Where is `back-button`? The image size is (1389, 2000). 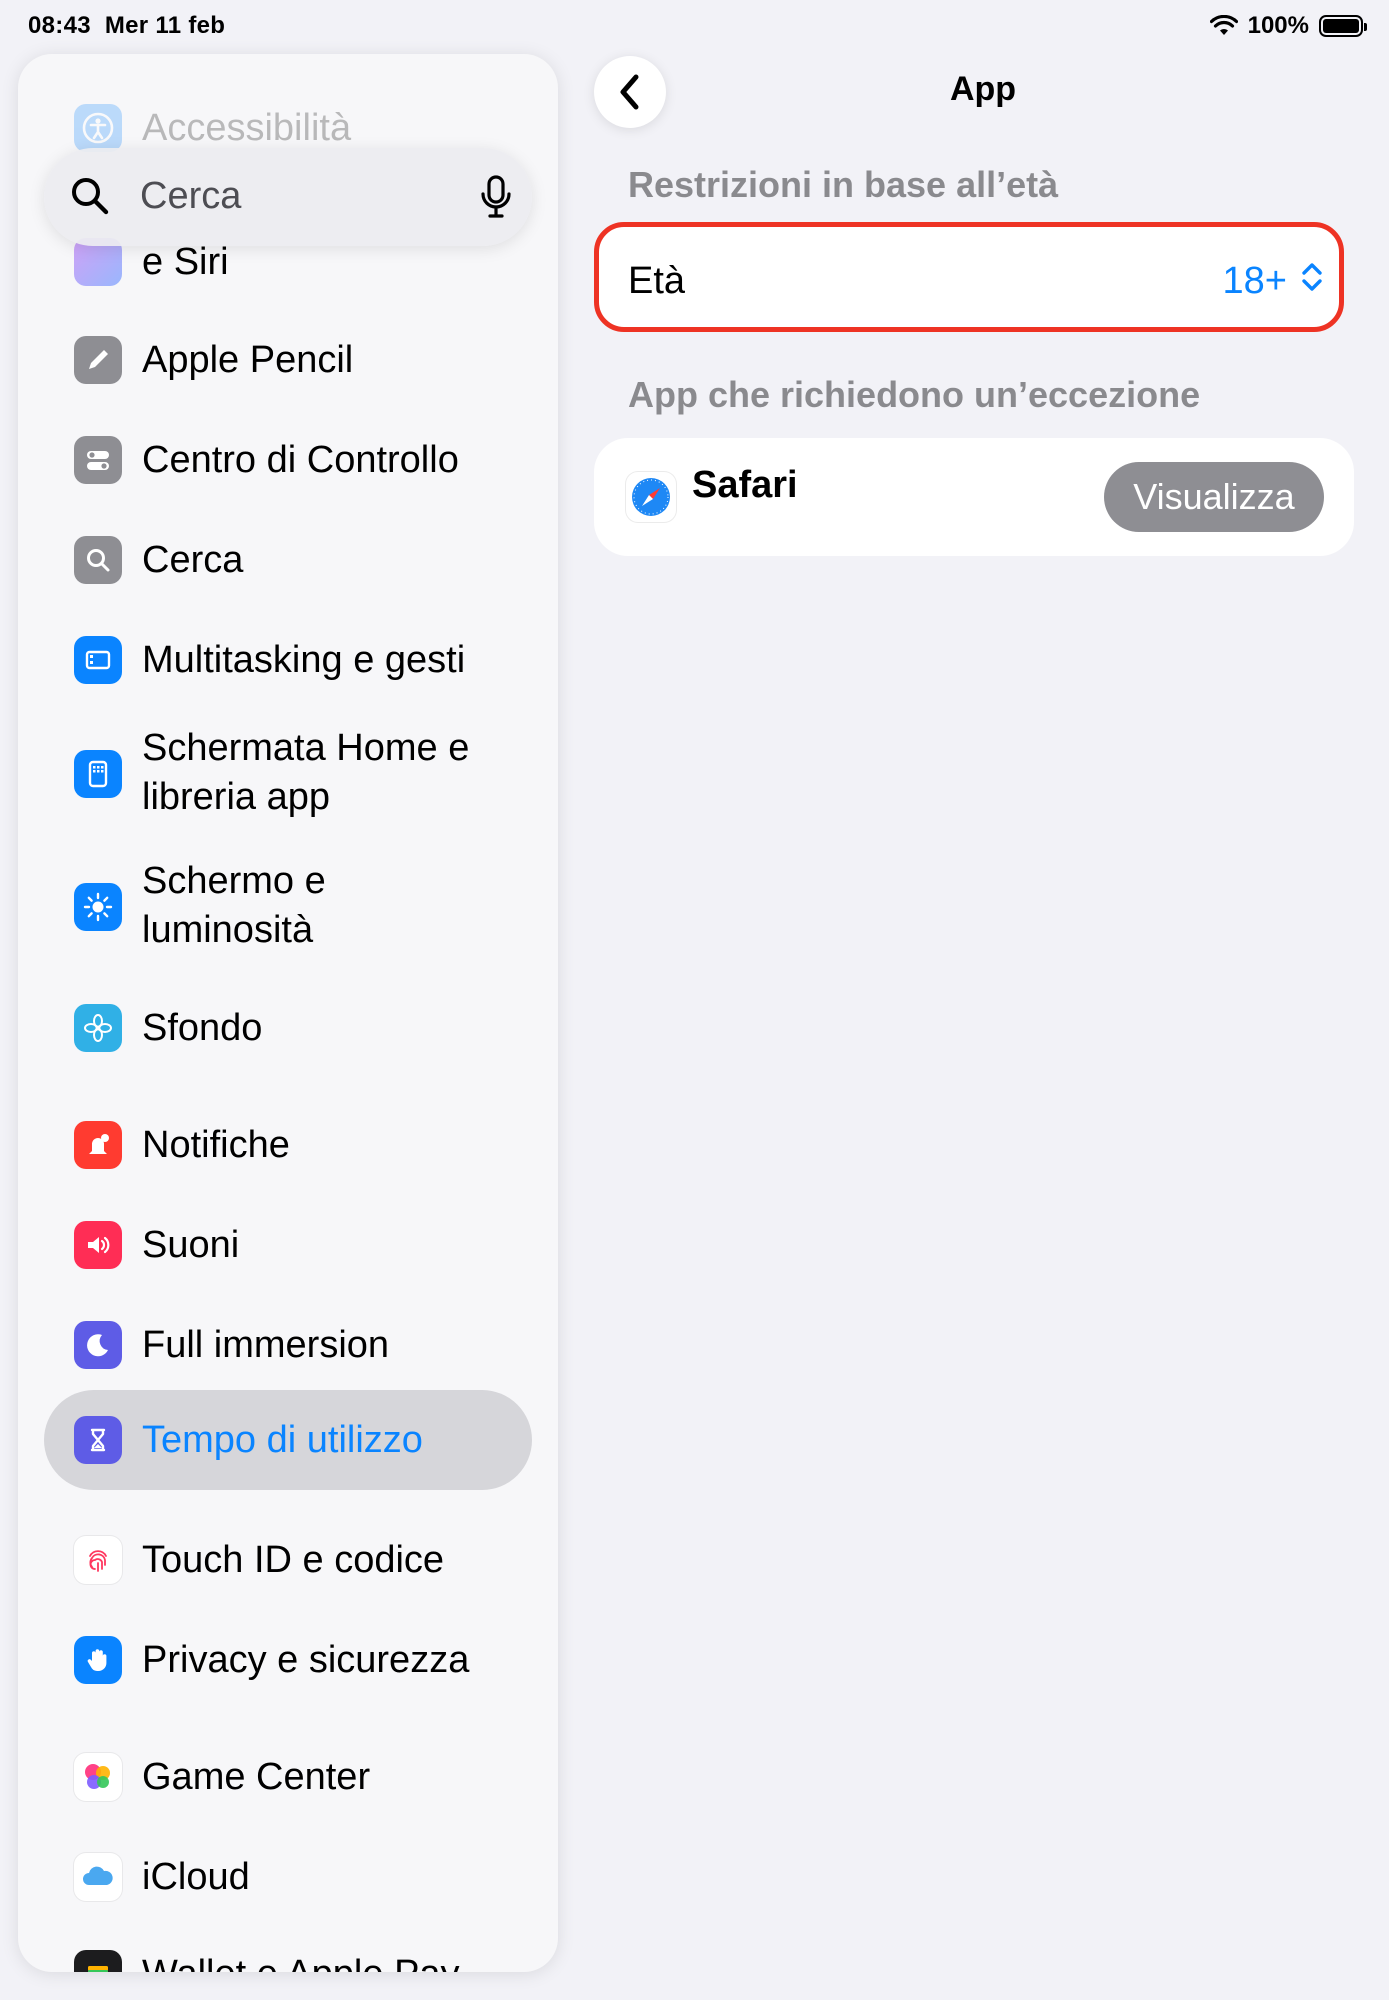 back-button is located at coordinates (630, 92).